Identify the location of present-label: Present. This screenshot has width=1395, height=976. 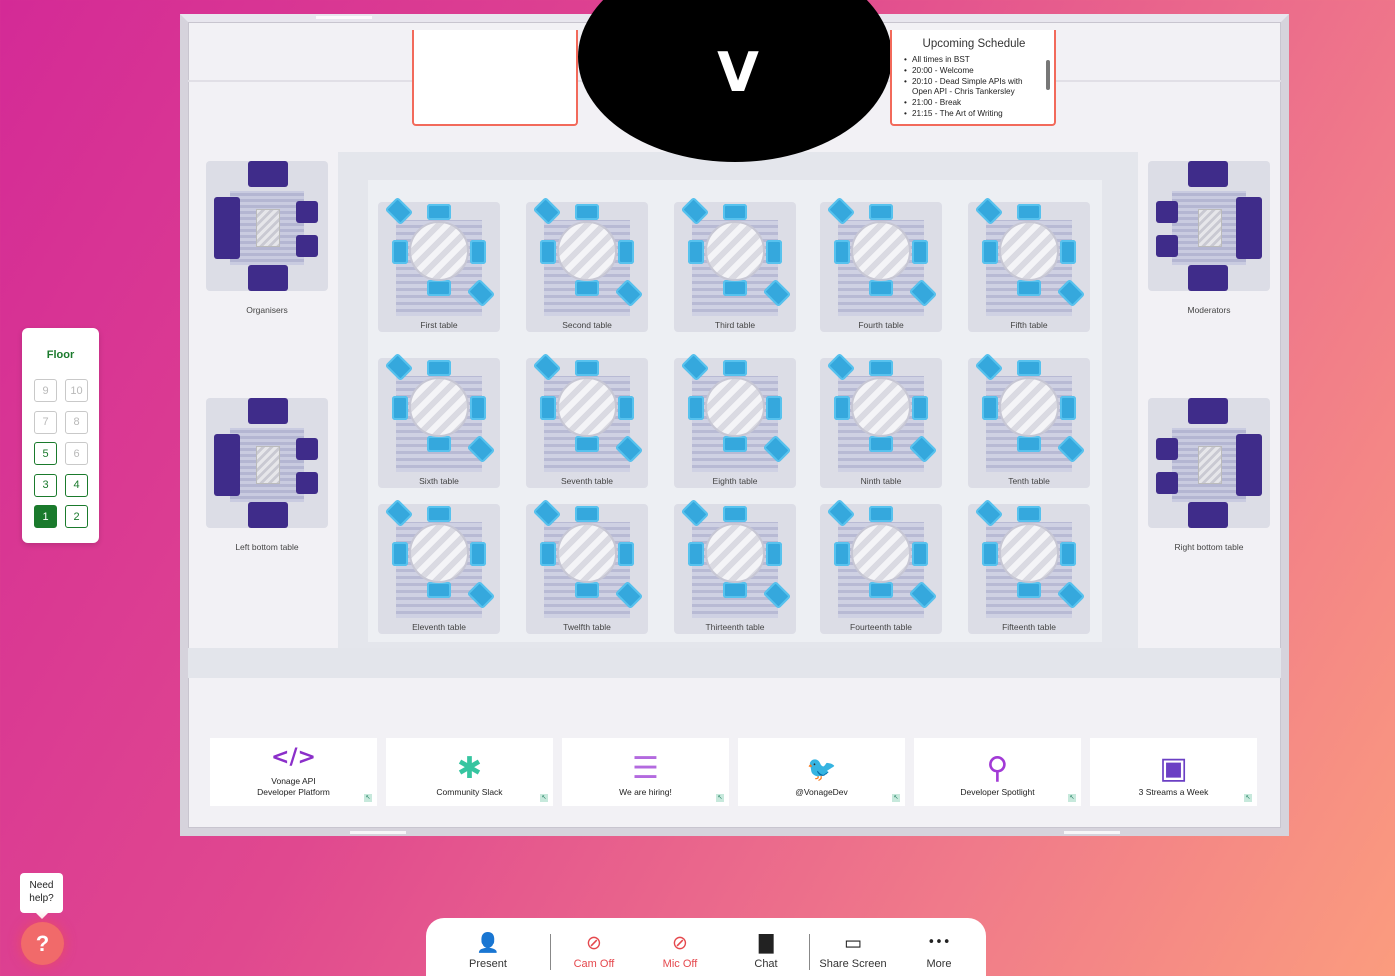
(488, 964).